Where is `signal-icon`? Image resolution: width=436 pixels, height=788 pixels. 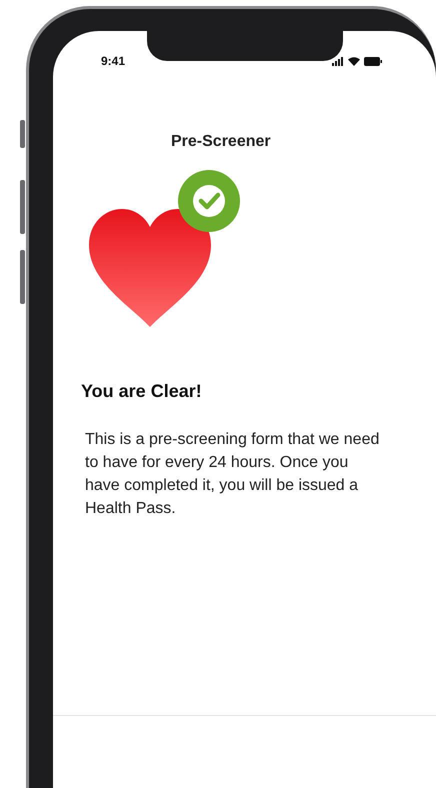
signal-icon is located at coordinates (338, 61).